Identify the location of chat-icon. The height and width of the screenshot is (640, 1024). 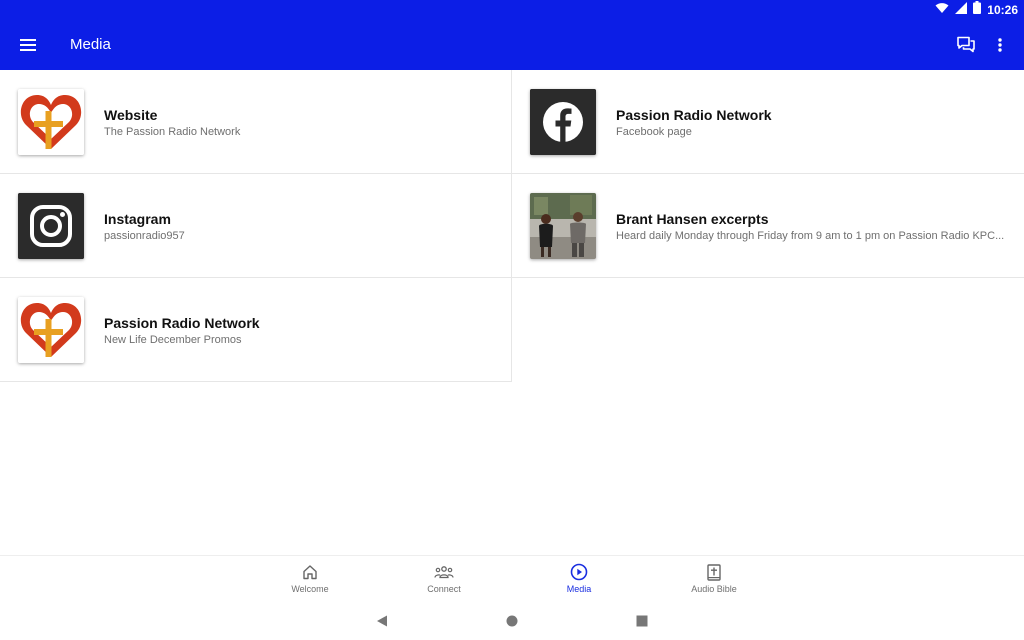
(966, 45).